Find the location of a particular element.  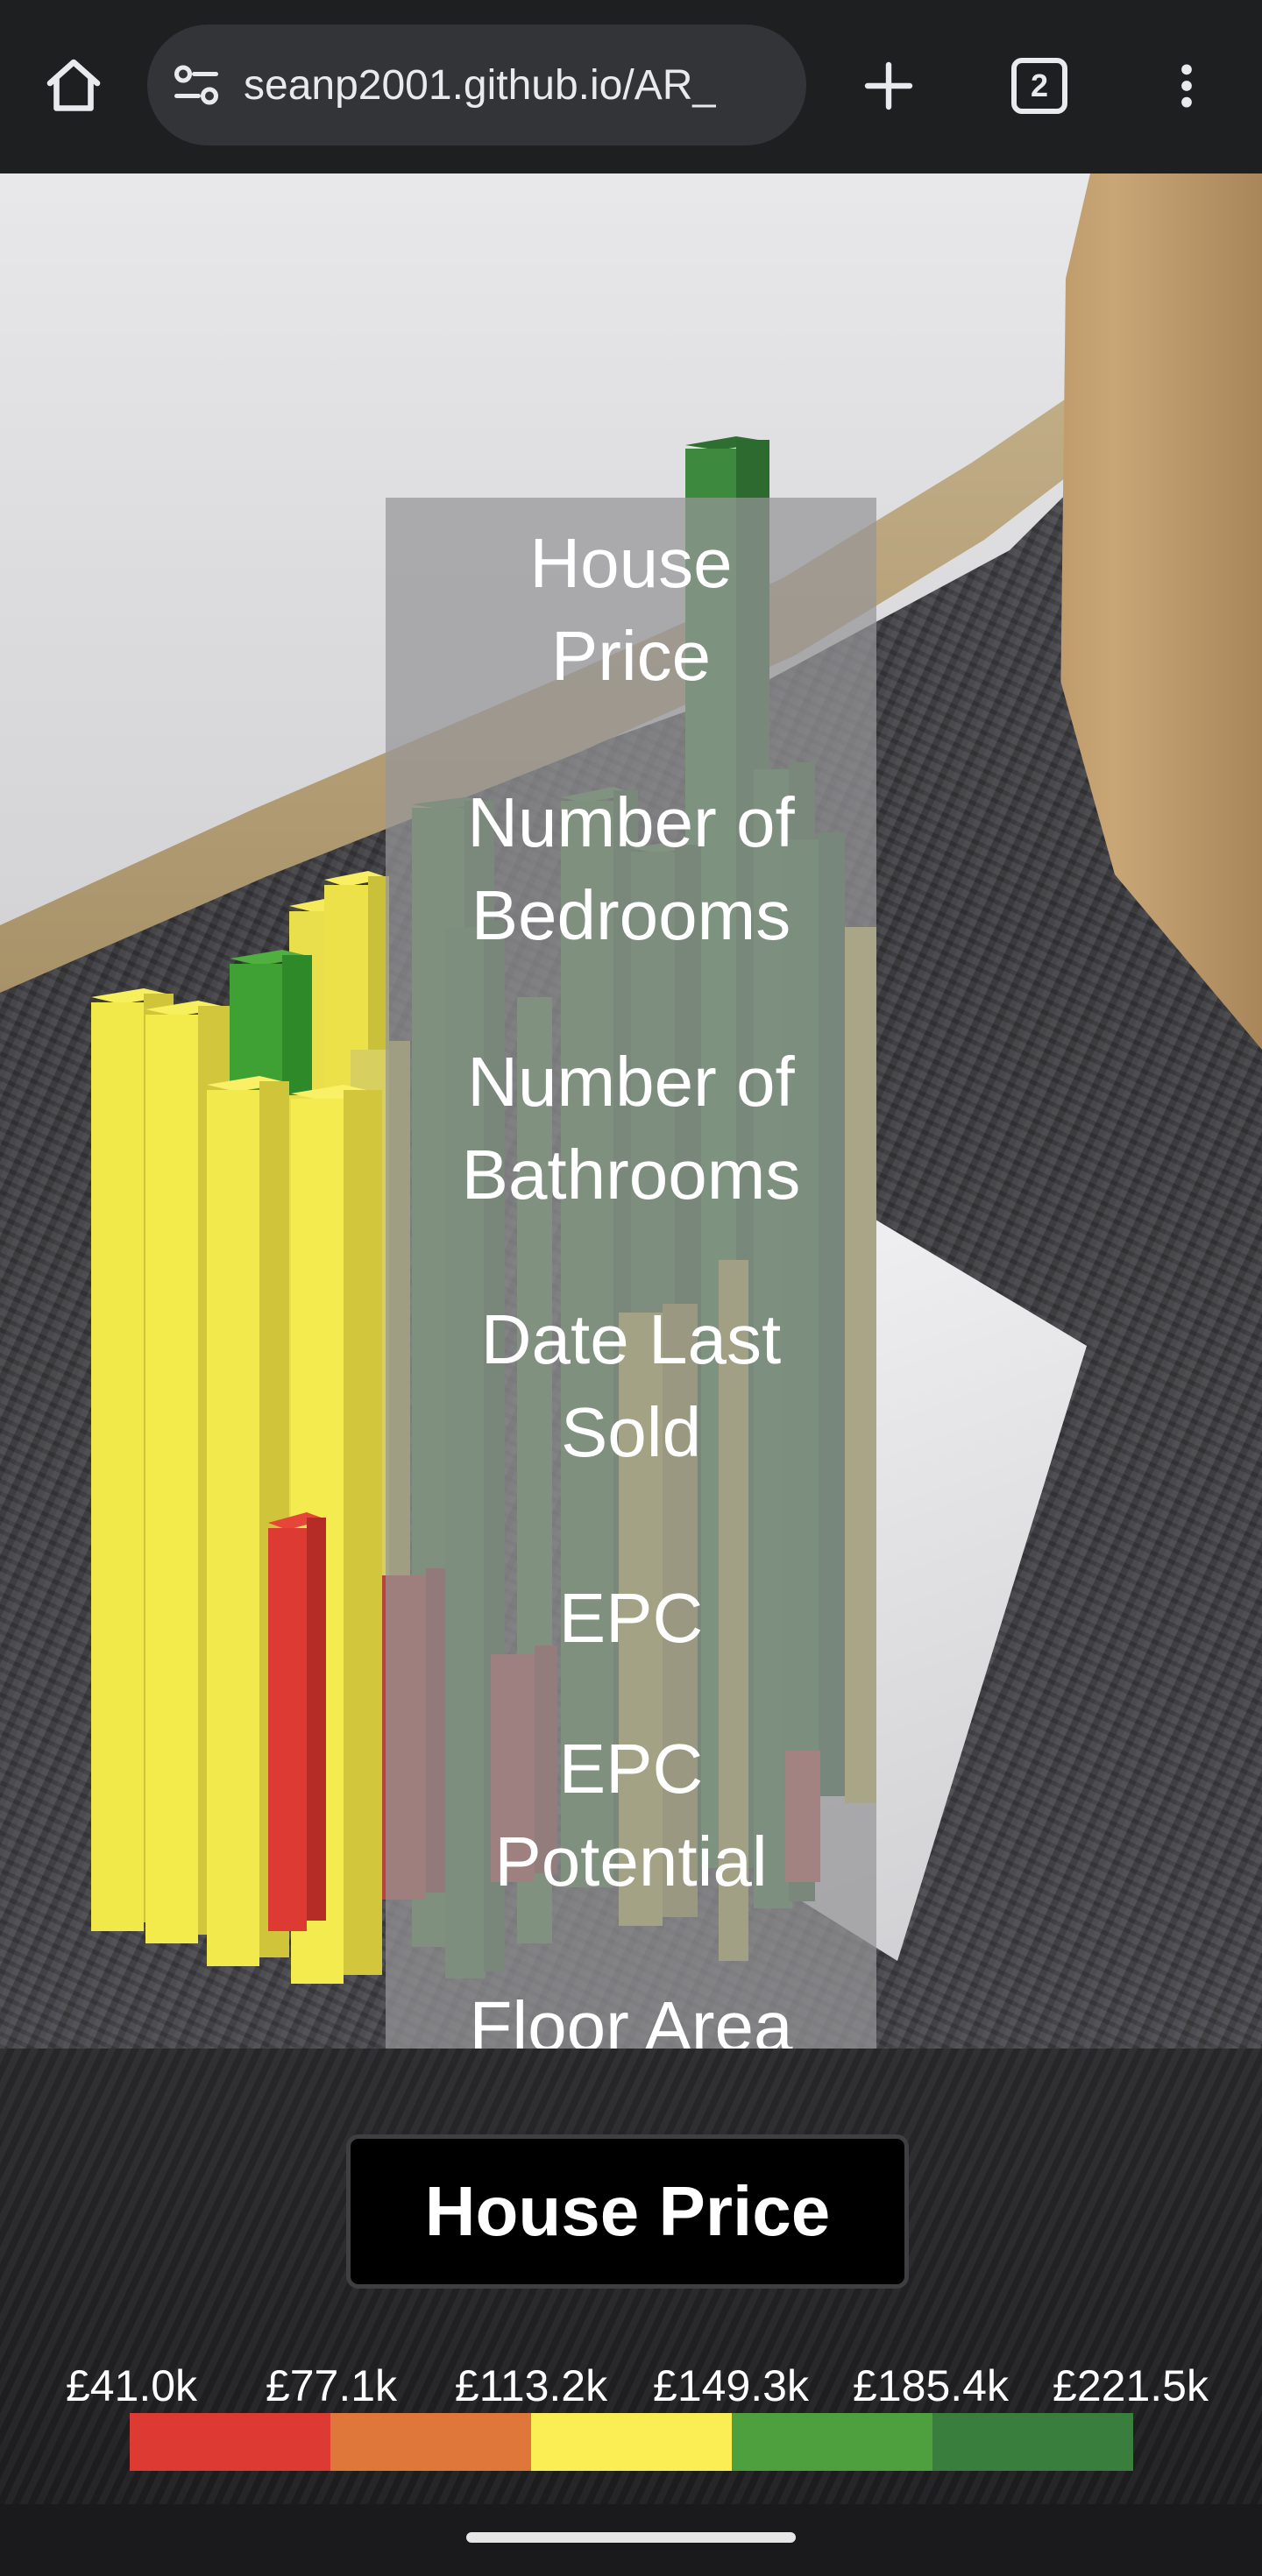

menu-item-epc: EPC is located at coordinates (631, 1618).